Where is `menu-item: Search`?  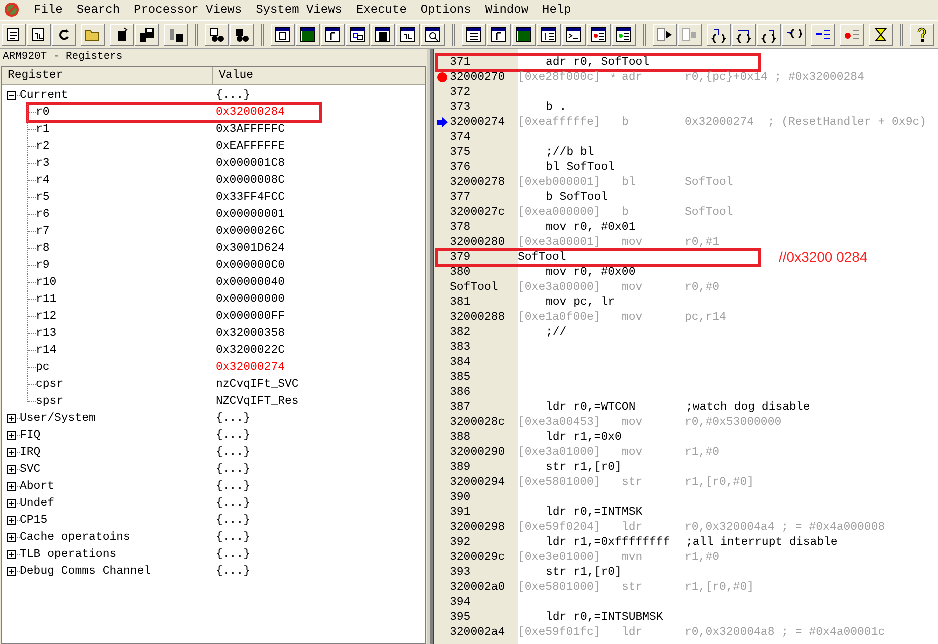
menu-item: Search is located at coordinates (98, 10).